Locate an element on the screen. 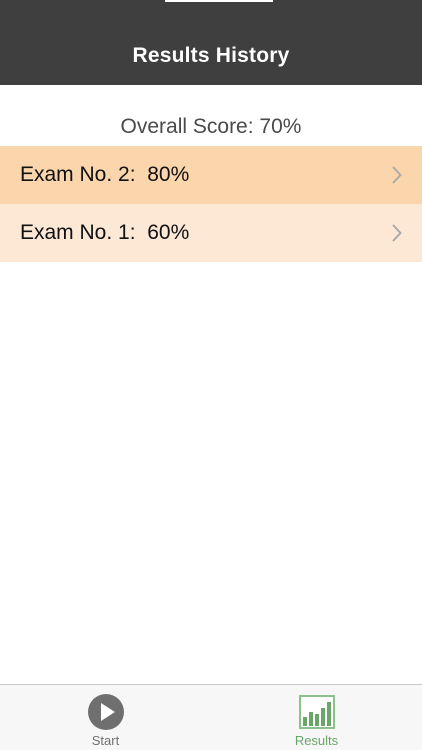 The image size is (422, 750). navigation-bar: Results History is located at coordinates (211, 42).